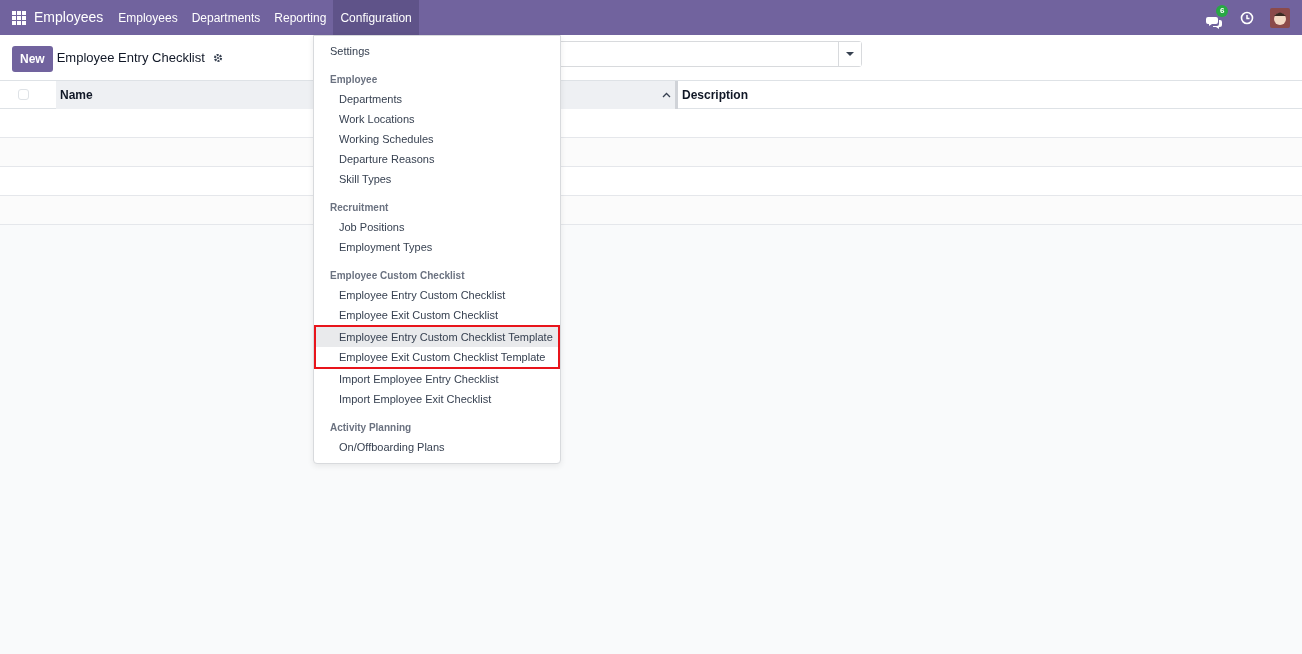 This screenshot has height=654, width=1302. What do you see at coordinates (69, 17) in the screenshot?
I see `app-name: Employees` at bounding box center [69, 17].